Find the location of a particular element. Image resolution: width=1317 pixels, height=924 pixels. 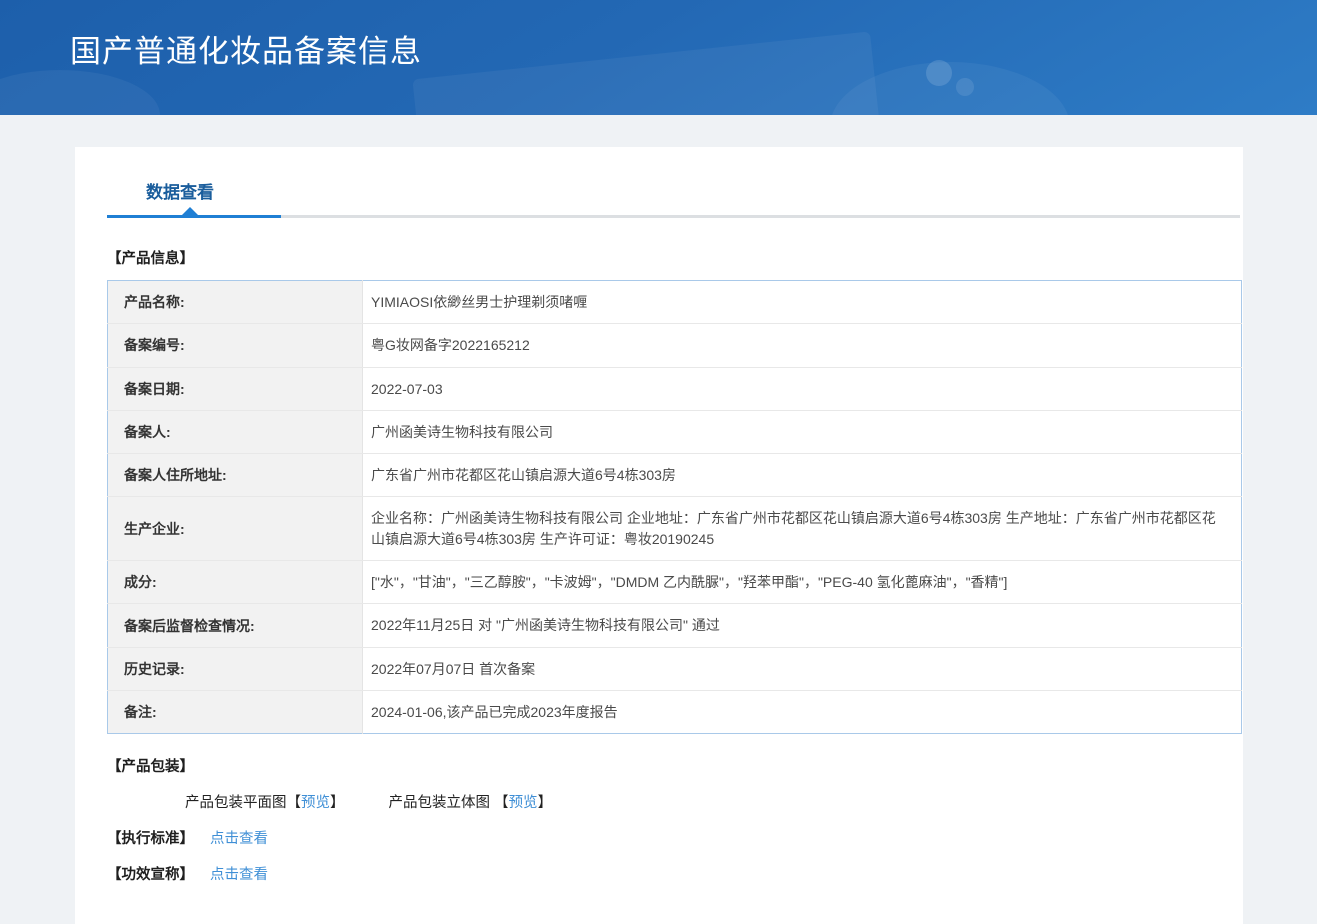

packaging-flat-preview-link: 预览 is located at coordinates (315, 803).